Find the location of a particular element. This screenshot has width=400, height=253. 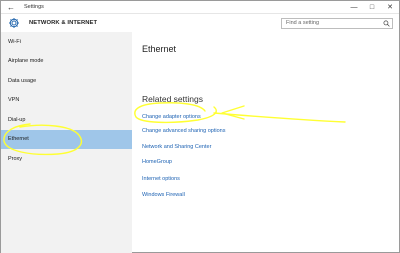

minimize-button: — is located at coordinates (354, 7).